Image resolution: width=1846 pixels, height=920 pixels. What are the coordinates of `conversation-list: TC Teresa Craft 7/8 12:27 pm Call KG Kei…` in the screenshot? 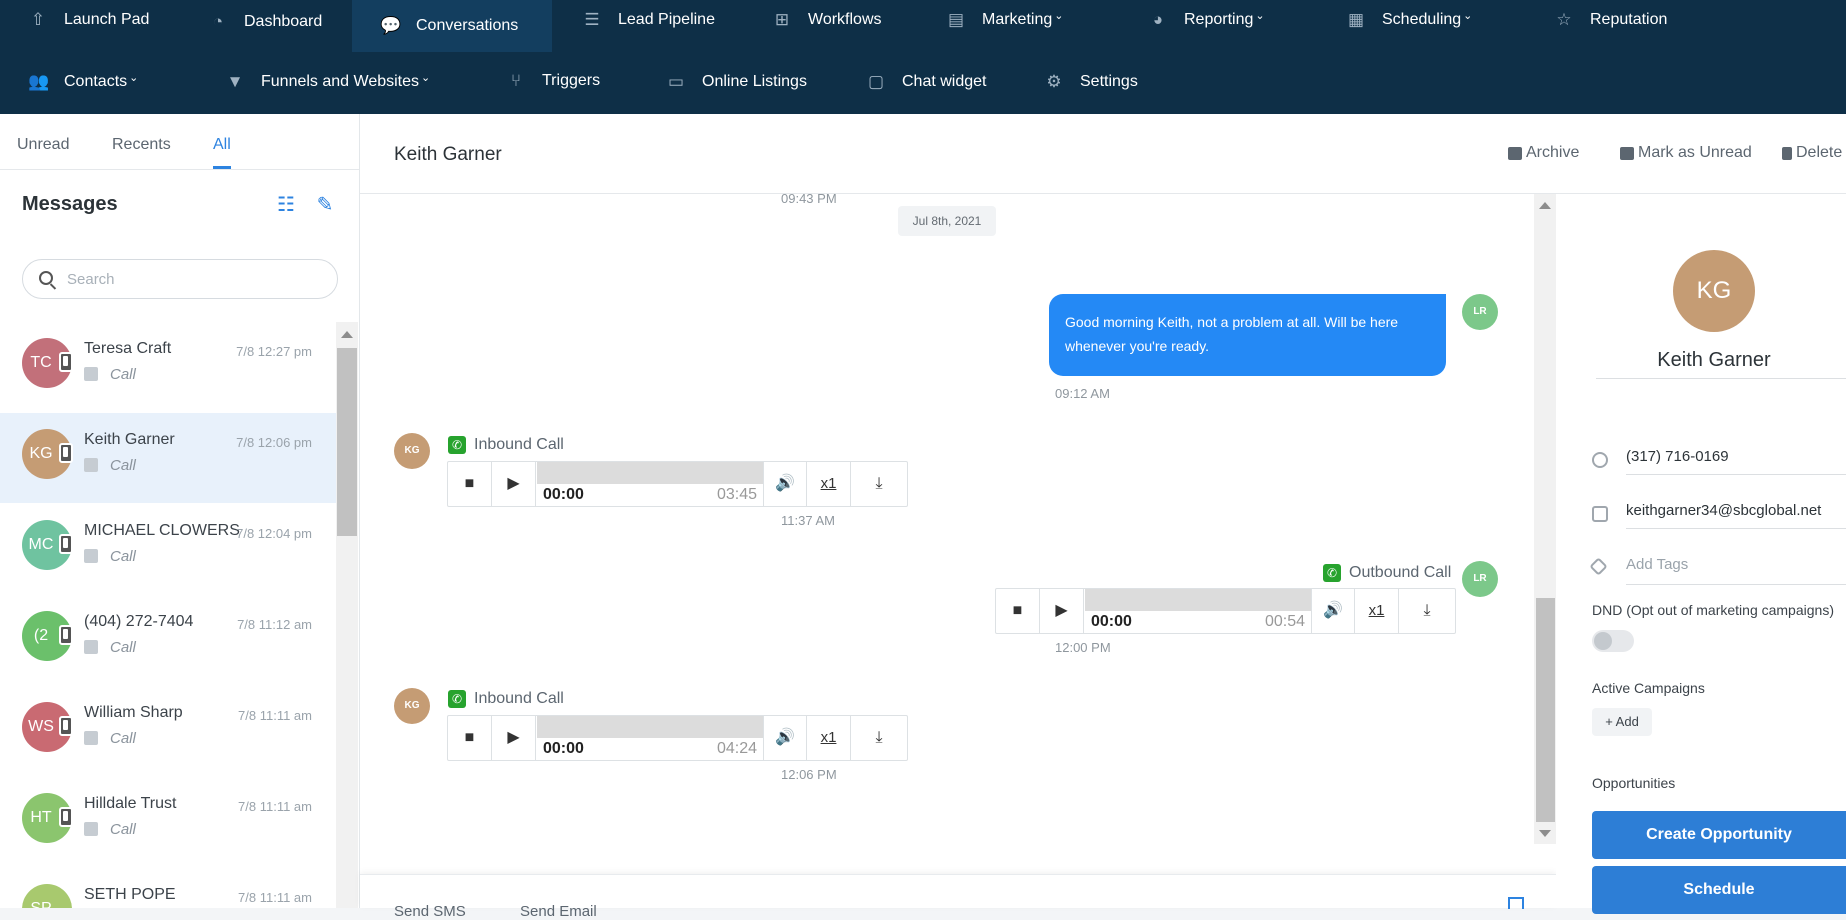 It's located at (168, 615).